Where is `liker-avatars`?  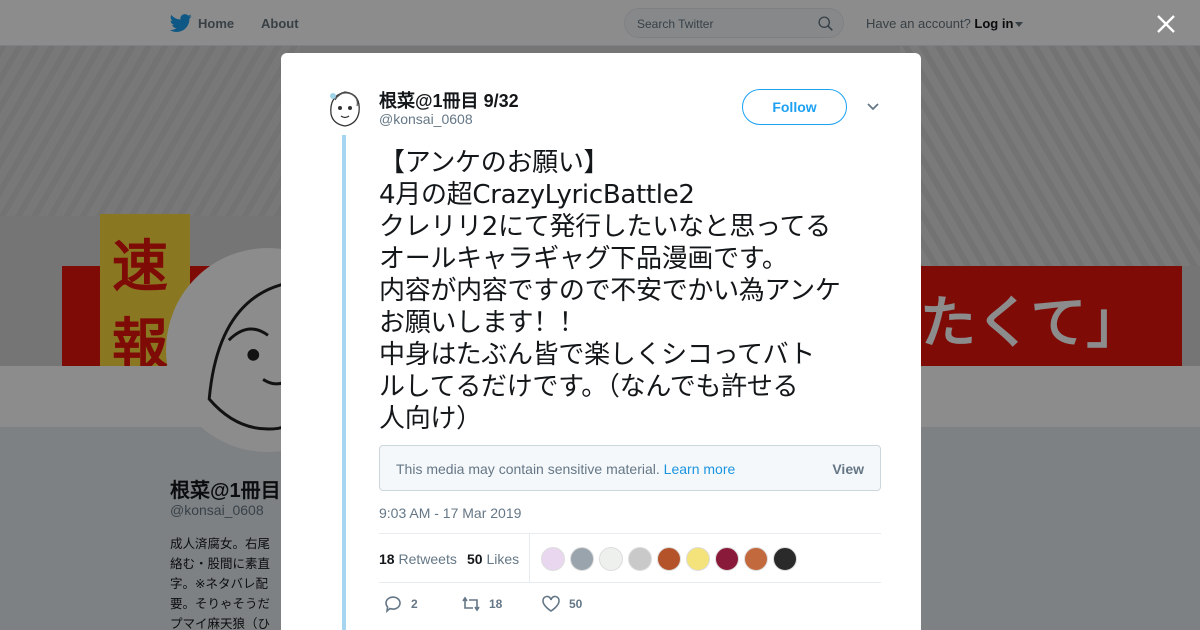
liker-avatars is located at coordinates (671, 559).